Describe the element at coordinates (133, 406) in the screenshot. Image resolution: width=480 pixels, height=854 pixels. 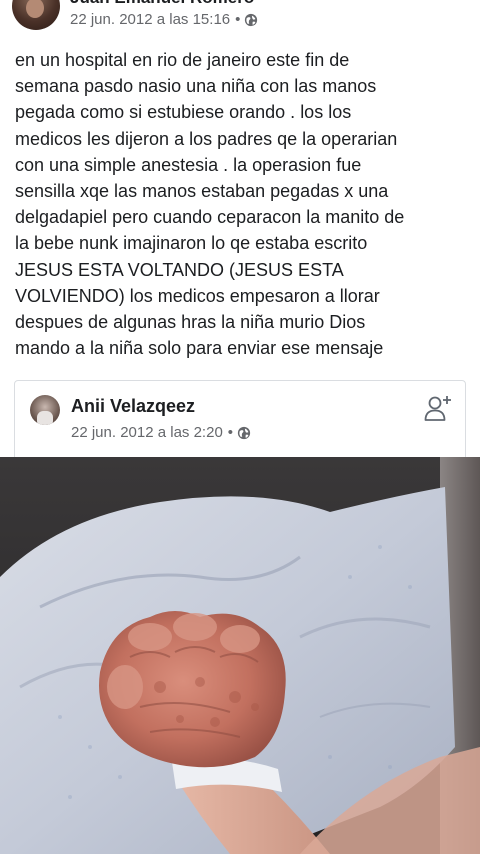
I see `shared-author-name: Anii Velazqeez` at that location.